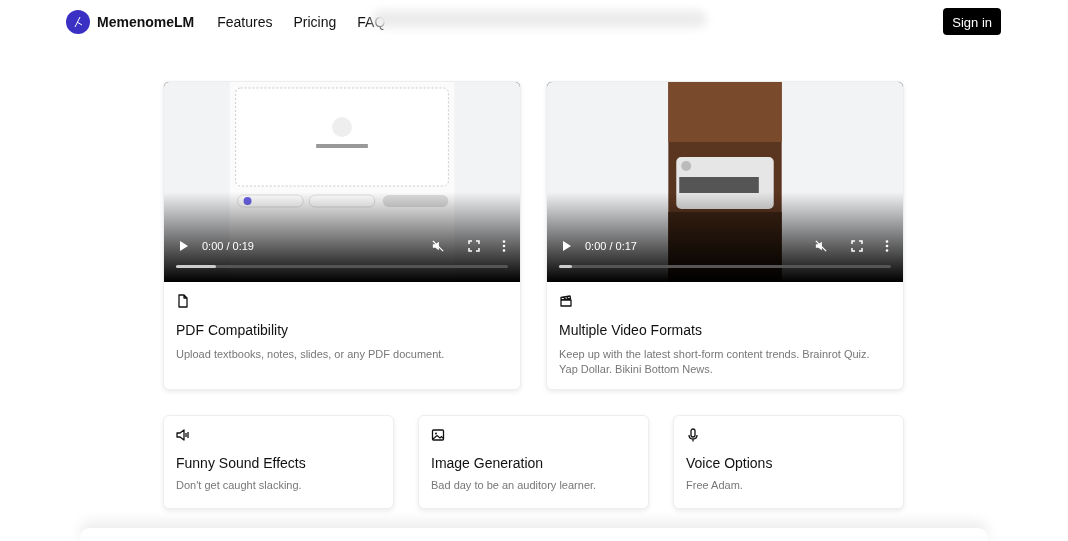 The height and width of the screenshot is (541, 1068). Describe the element at coordinates (78, 21) in the screenshot. I see `logo-icon` at that location.